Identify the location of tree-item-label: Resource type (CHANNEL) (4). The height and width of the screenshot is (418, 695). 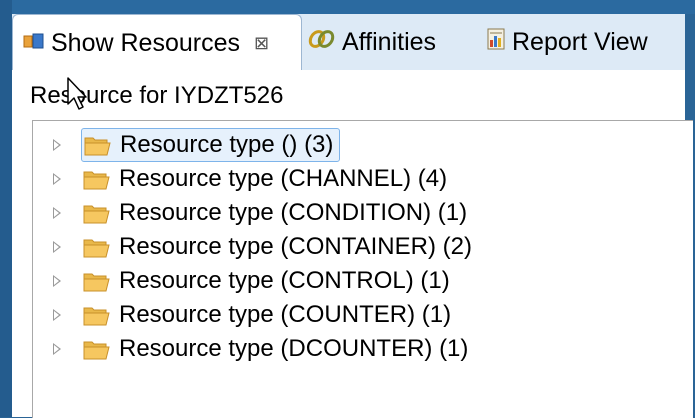
(283, 178).